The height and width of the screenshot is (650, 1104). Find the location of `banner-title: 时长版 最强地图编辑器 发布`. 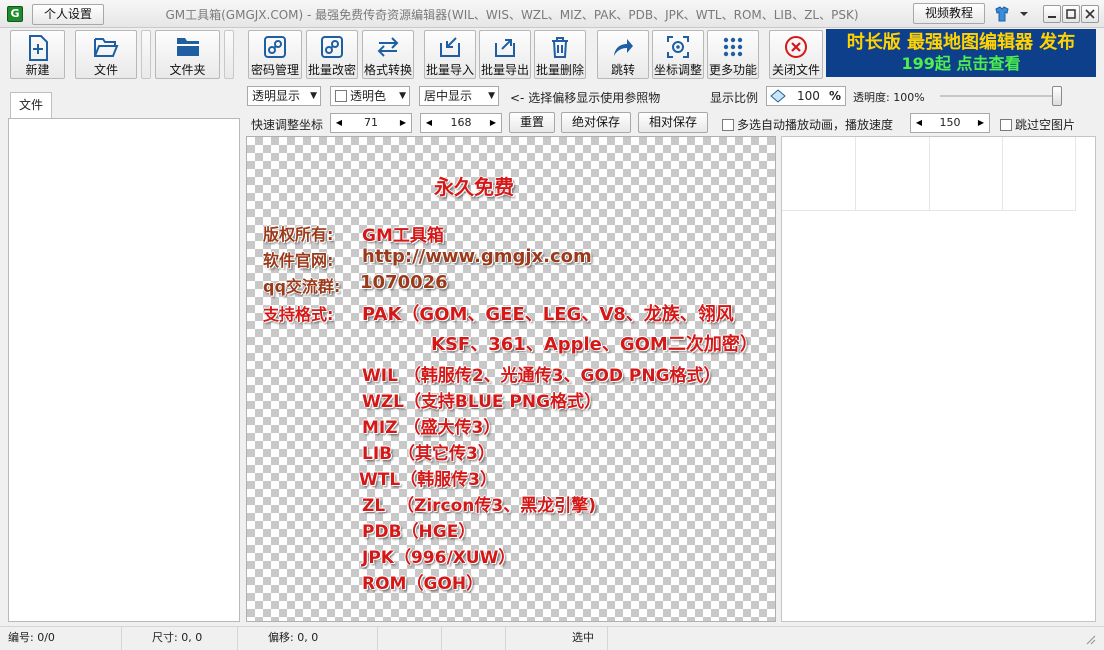

banner-title: 时长版 最强地图编辑器 发布 is located at coordinates (961, 42).